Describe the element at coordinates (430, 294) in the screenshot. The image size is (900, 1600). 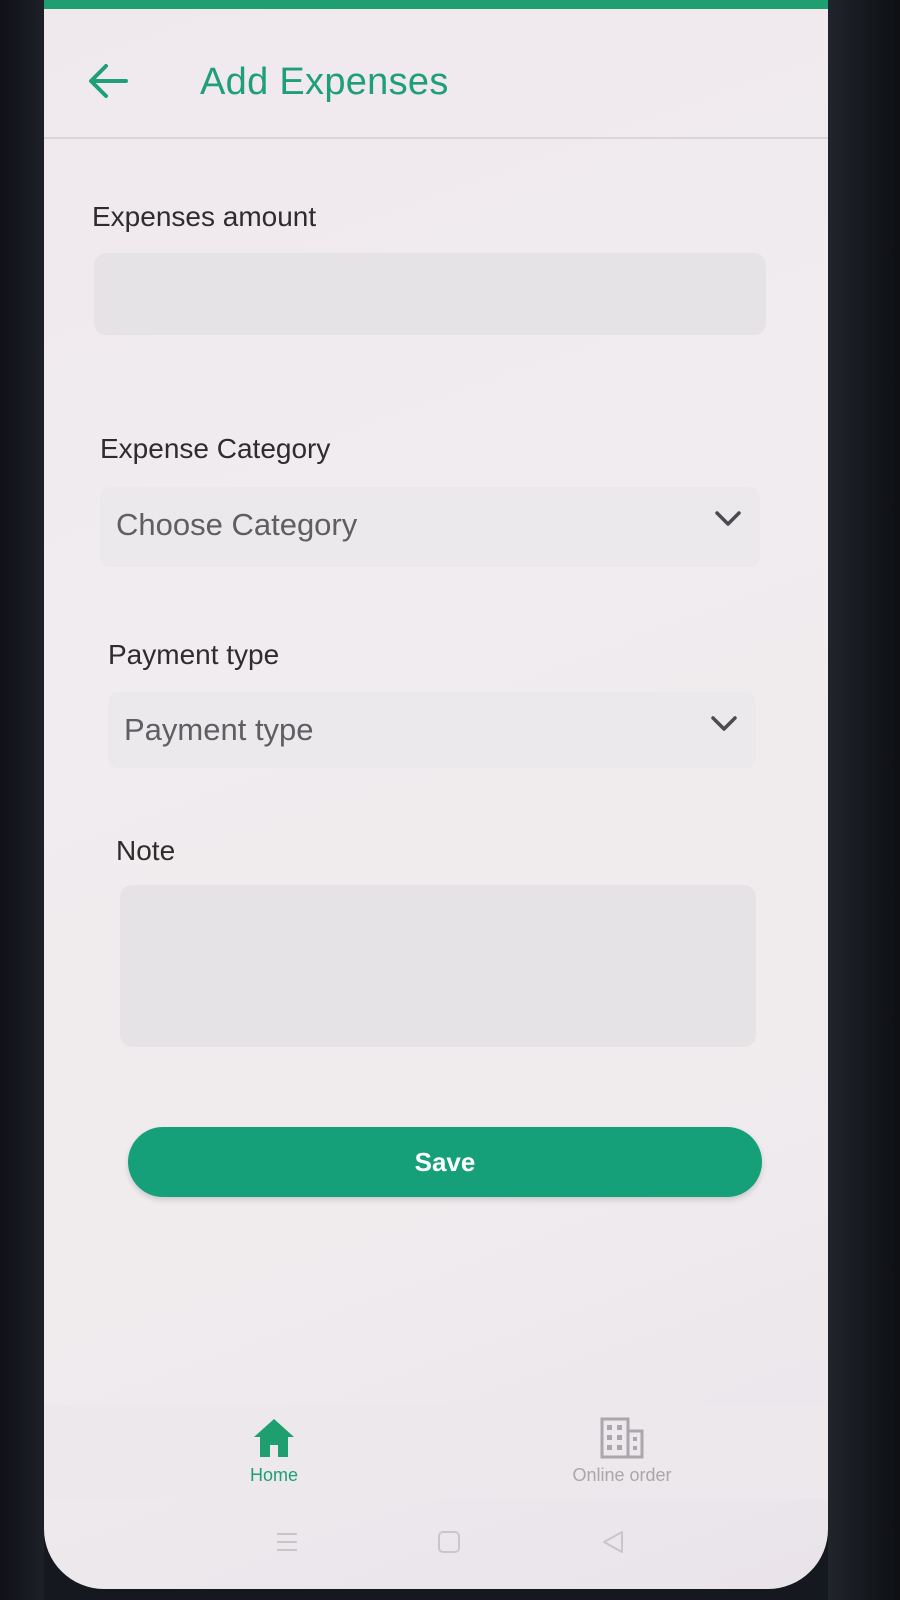
I see `expenses-amount-input` at that location.